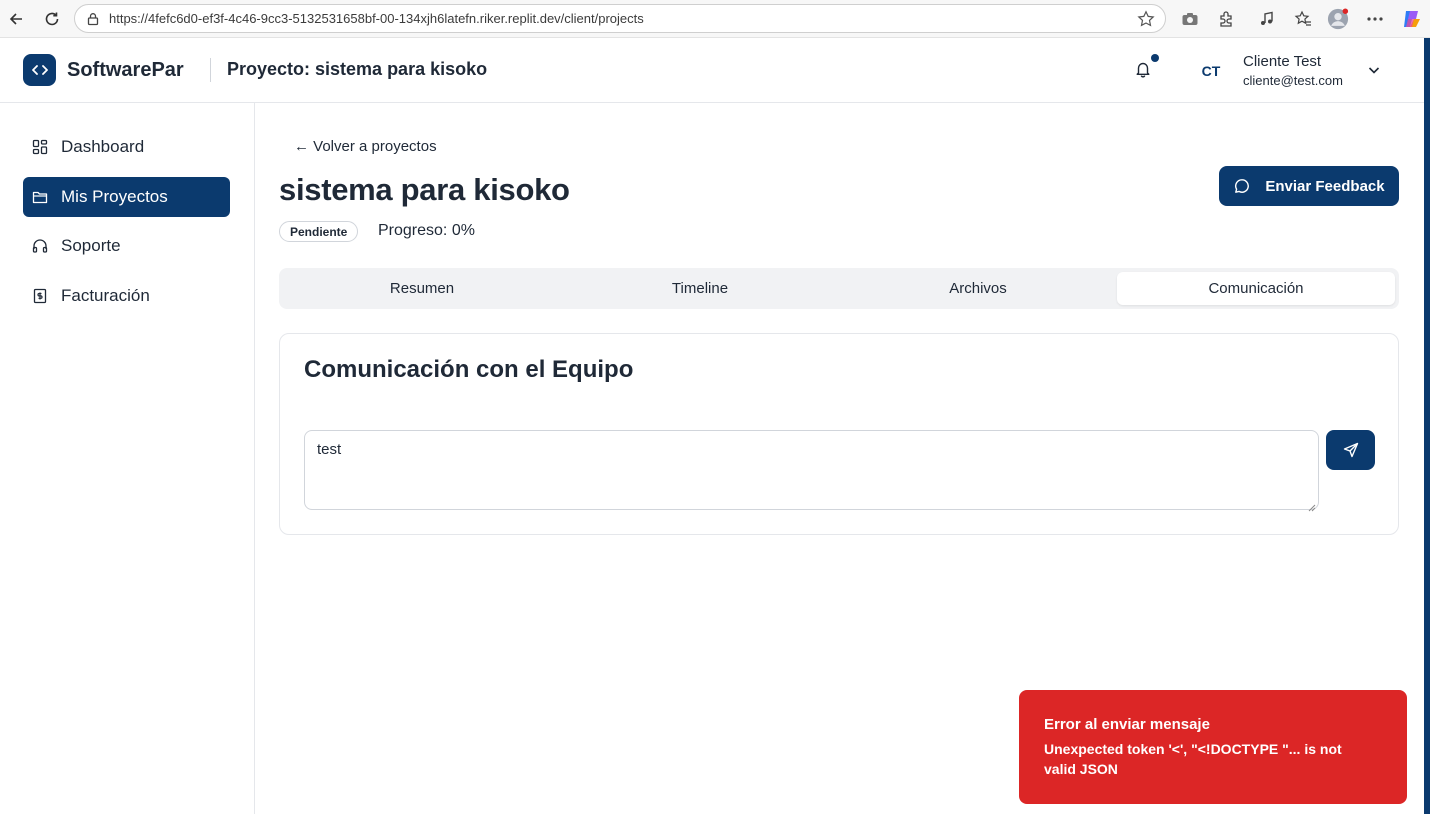 This screenshot has width=1430, height=814. Describe the element at coordinates (1190, 19) in the screenshot. I see `camera-icon` at that location.